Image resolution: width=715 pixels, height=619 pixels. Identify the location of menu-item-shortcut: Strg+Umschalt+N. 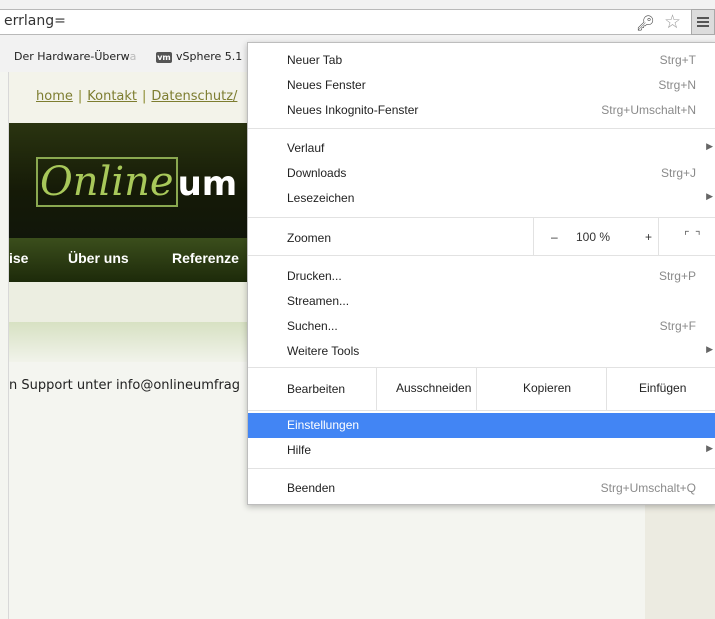
(648, 110).